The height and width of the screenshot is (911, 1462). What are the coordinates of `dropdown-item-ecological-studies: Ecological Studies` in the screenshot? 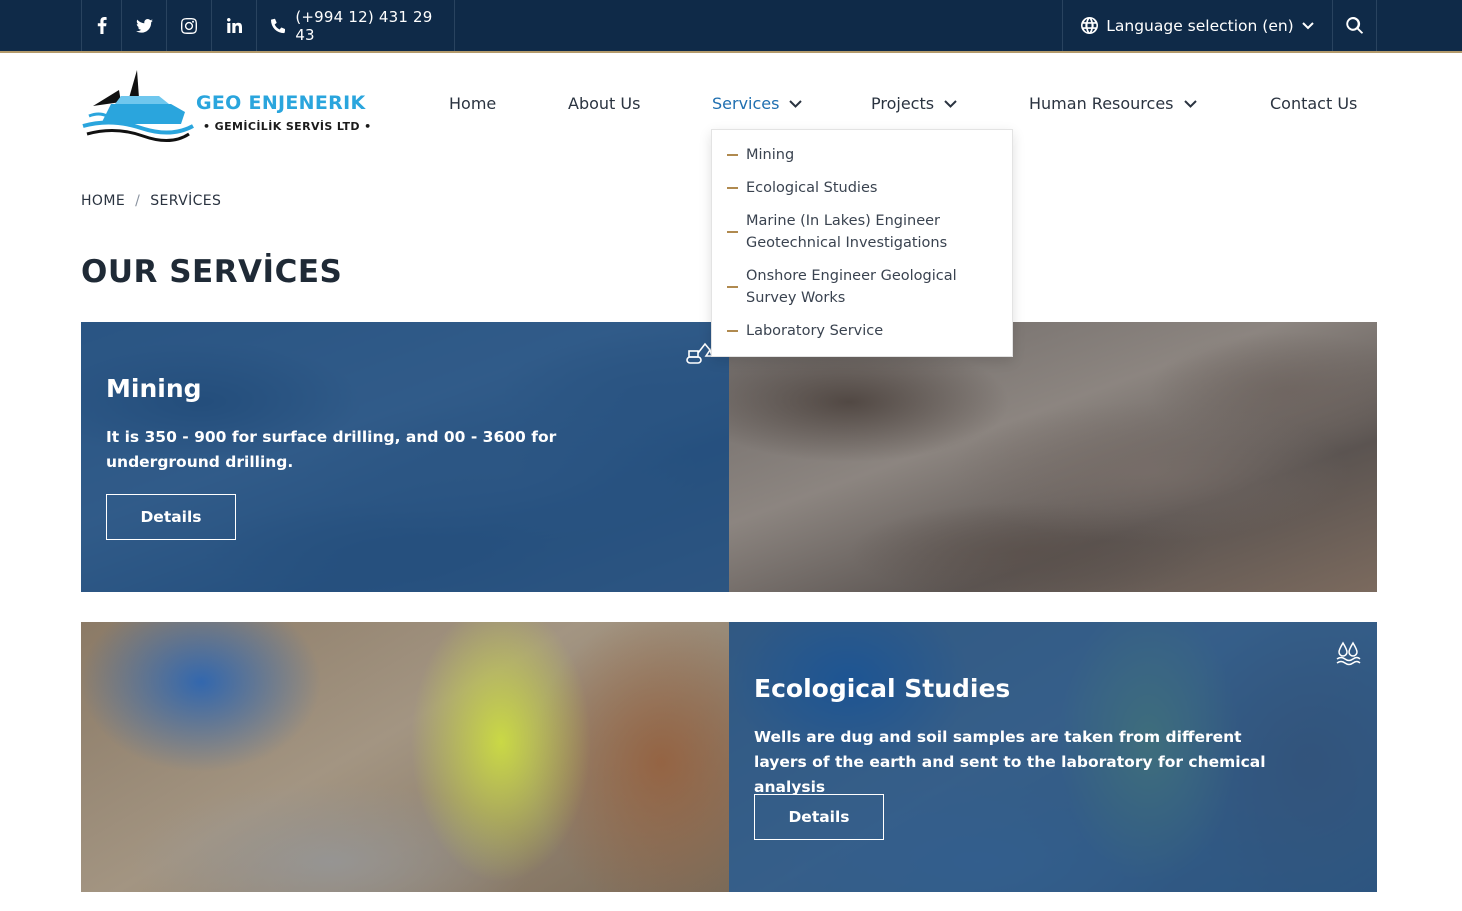 It's located at (862, 188).